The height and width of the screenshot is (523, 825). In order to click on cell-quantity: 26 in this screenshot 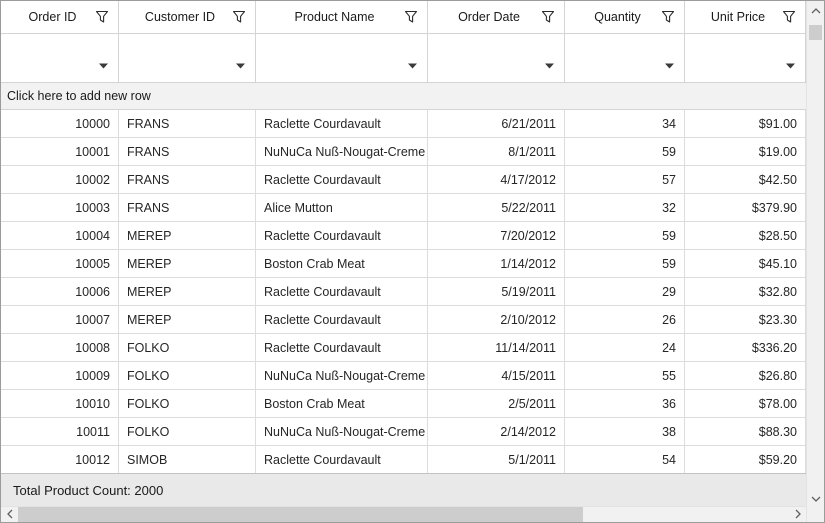, I will do `click(625, 319)`.